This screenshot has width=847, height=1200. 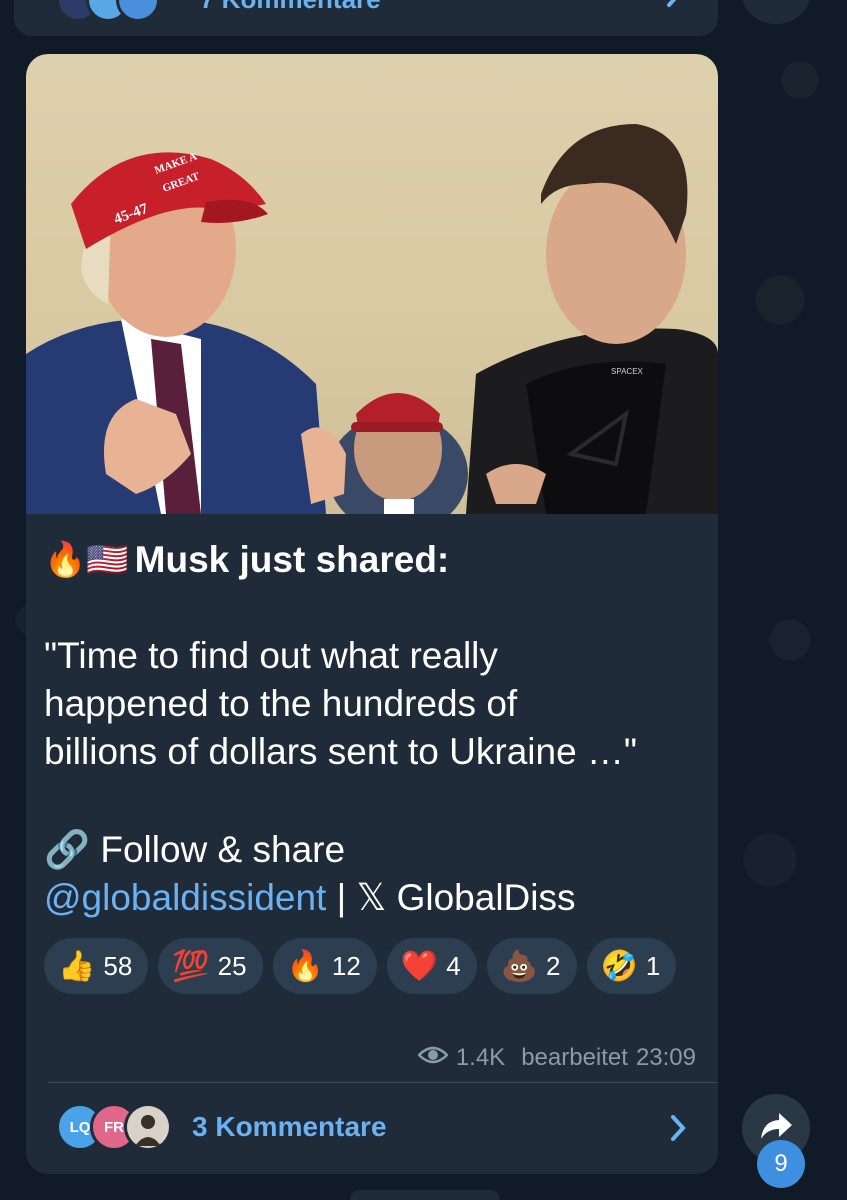 I want to click on comment-avatars: LQ FR, so click(x=114, y=1127).